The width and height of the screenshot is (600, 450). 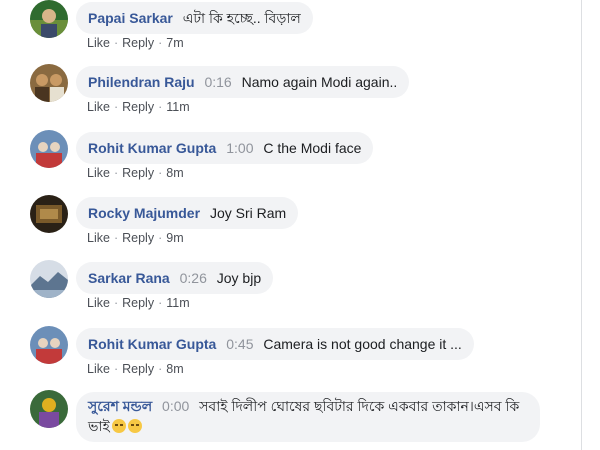 What do you see at coordinates (239, 148) in the screenshot?
I see `video-timestamp: 1:00` at bounding box center [239, 148].